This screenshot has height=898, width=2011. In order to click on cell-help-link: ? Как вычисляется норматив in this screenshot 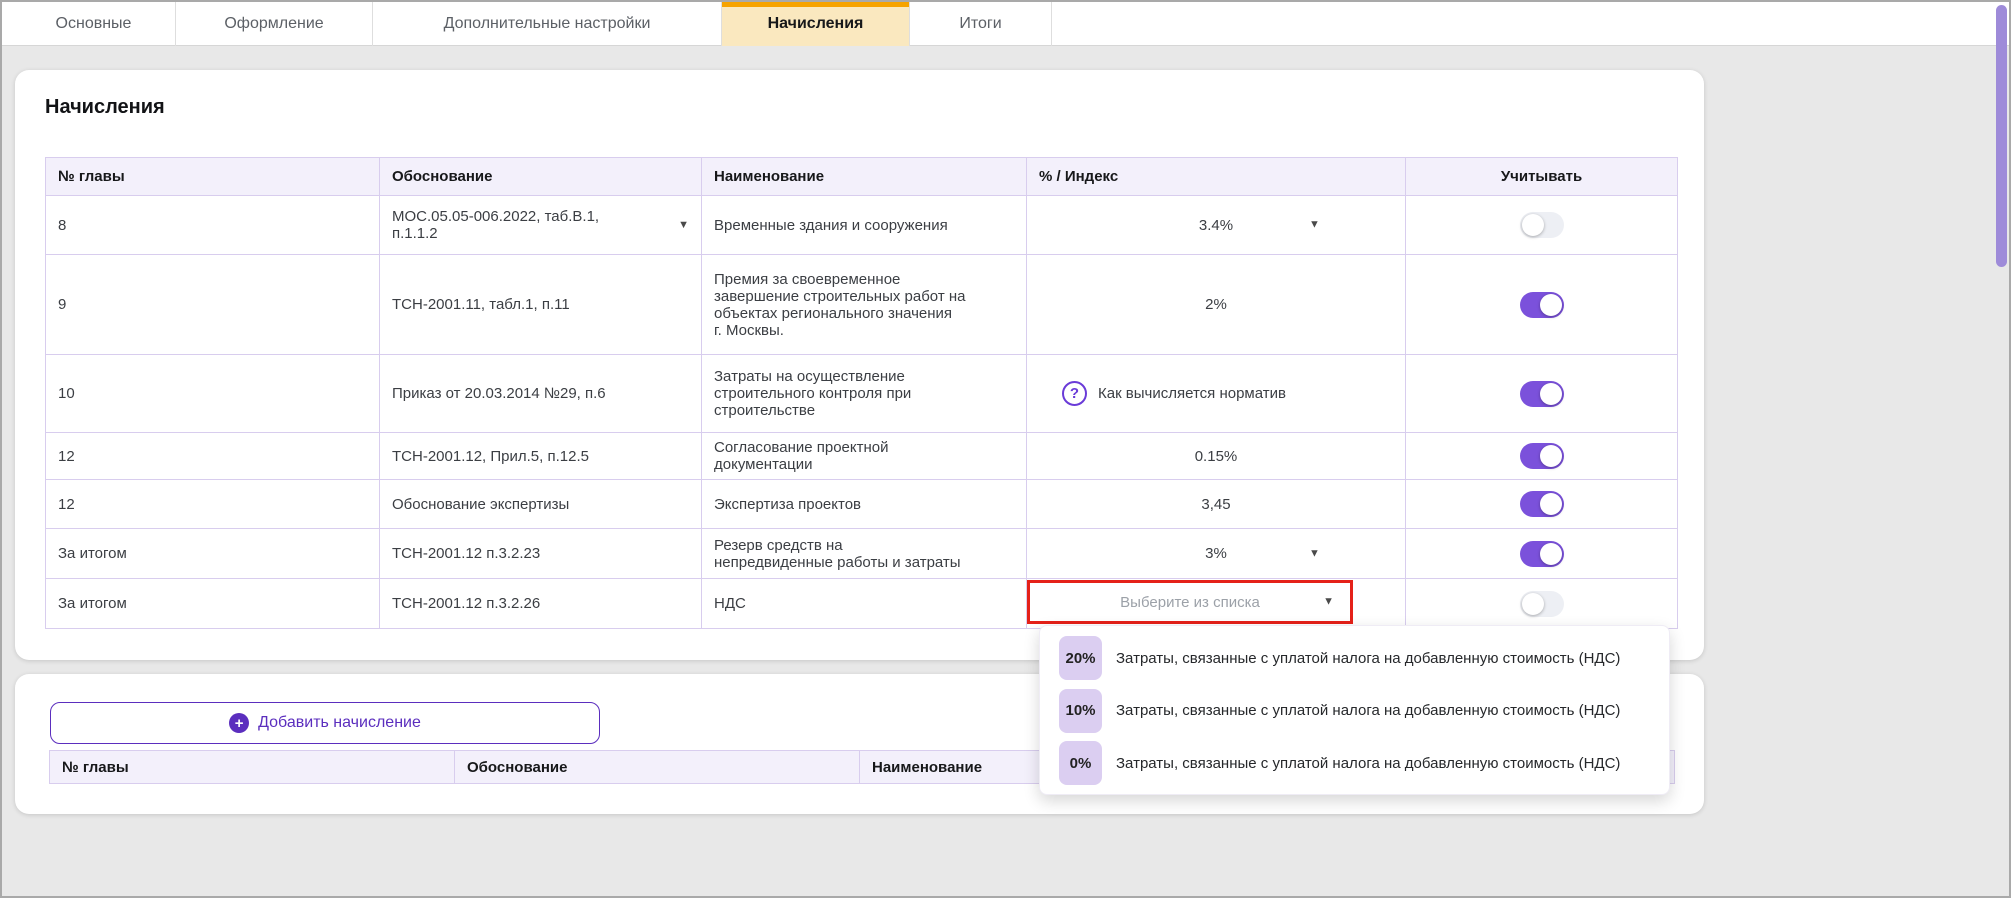, I will do `click(1216, 393)`.